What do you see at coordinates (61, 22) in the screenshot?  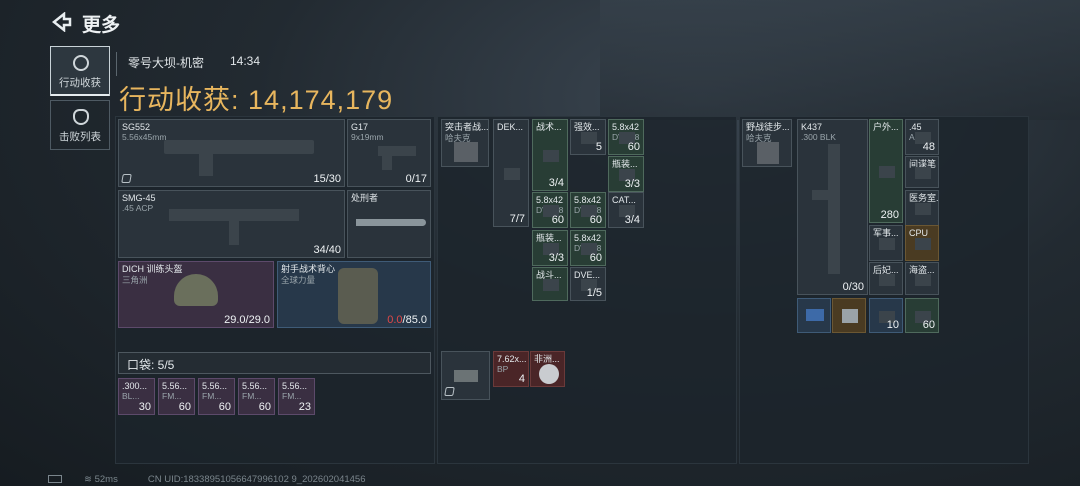 I see `back-arrow-icon` at bounding box center [61, 22].